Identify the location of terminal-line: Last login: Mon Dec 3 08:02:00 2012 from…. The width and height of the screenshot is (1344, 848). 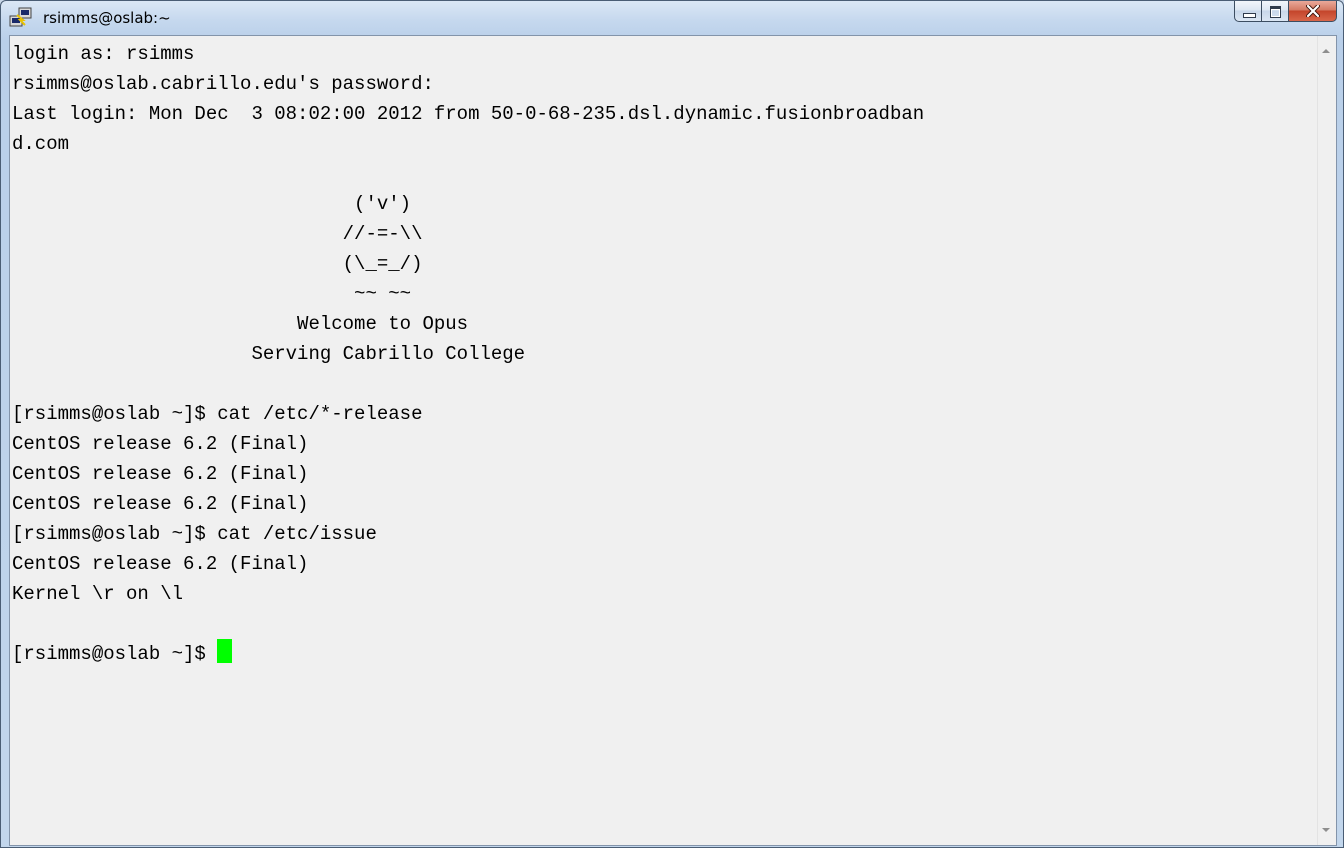
(468, 114).